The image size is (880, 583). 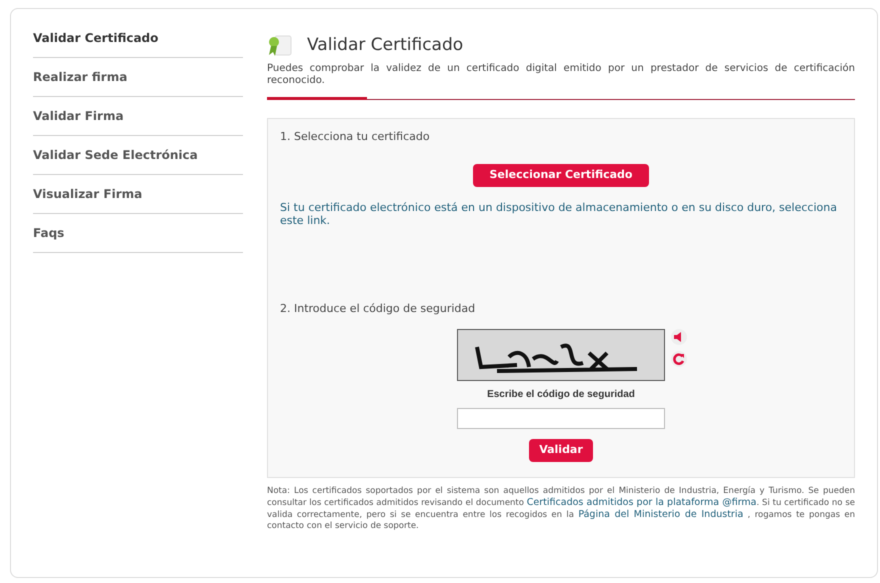 I want to click on note-link: Certificados admitidos por la plataforma @firma, so click(x=641, y=502).